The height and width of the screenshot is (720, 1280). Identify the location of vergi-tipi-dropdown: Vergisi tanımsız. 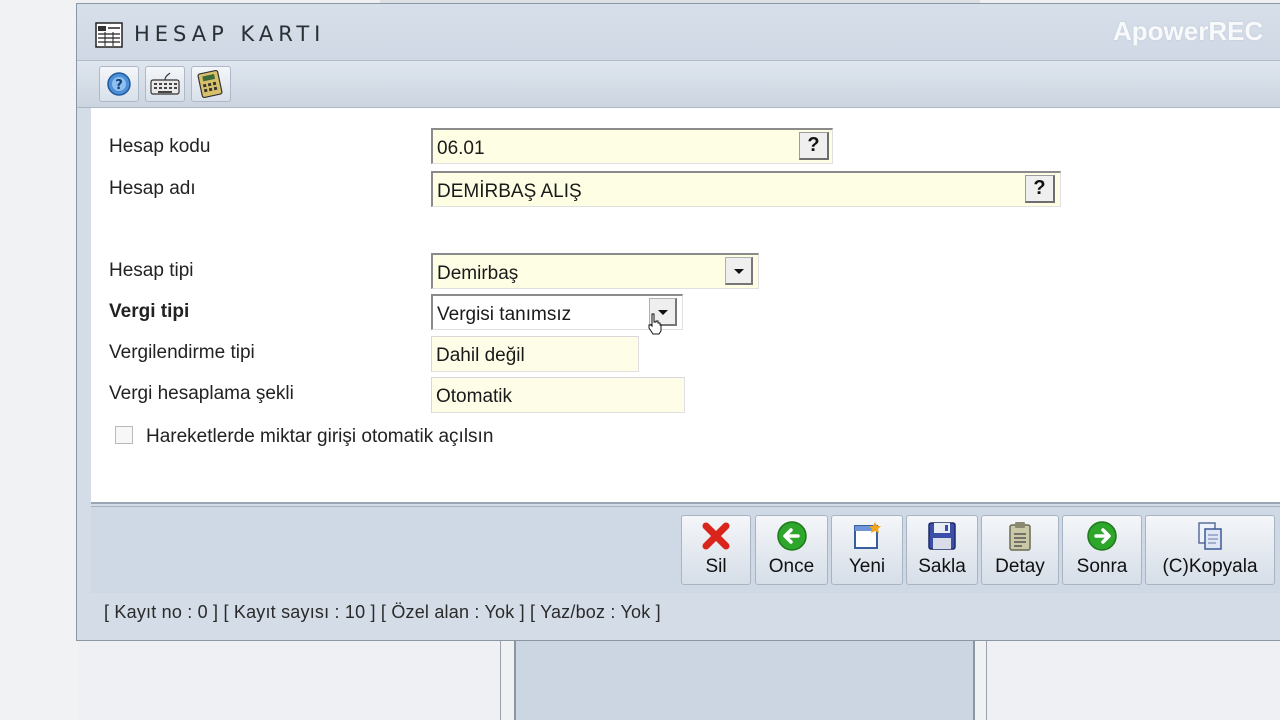
(557, 312).